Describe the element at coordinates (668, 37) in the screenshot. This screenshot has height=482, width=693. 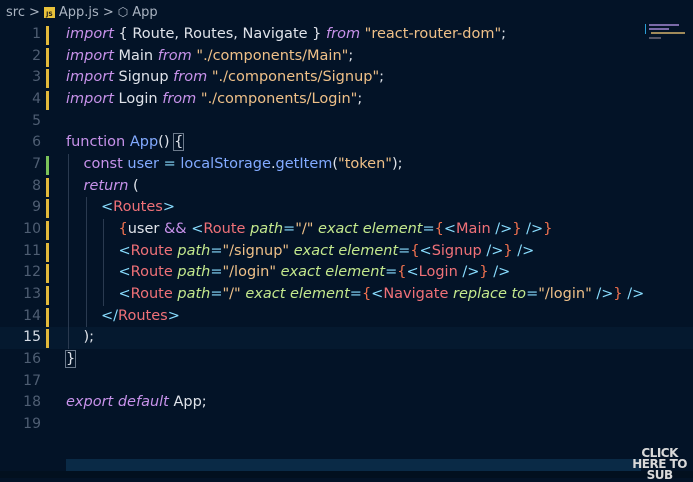
I see `minimap` at that location.